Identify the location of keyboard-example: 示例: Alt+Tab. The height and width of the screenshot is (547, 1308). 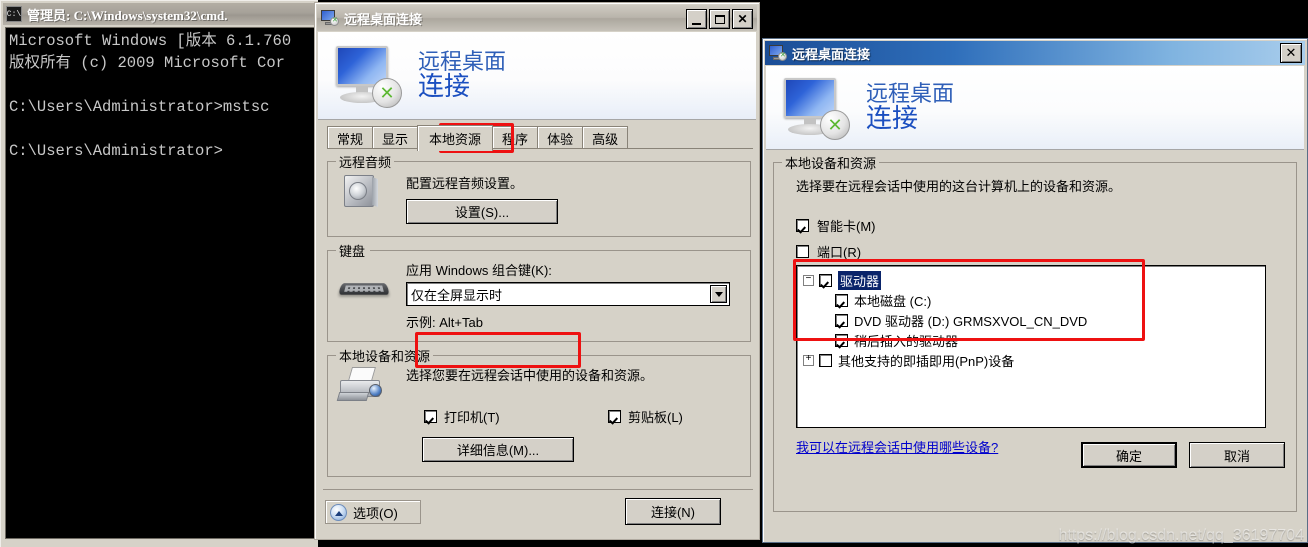
(444, 322).